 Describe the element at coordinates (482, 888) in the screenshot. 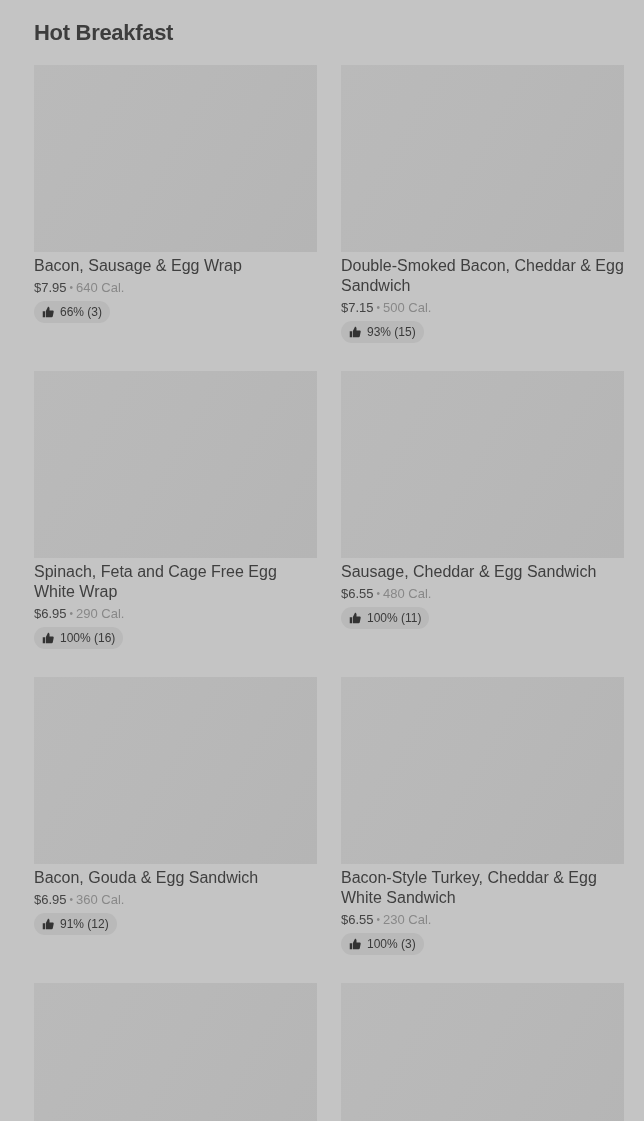

I see `item-name: Bacon-Style Turkey, Cheddar & Egg White Sandwich` at that location.